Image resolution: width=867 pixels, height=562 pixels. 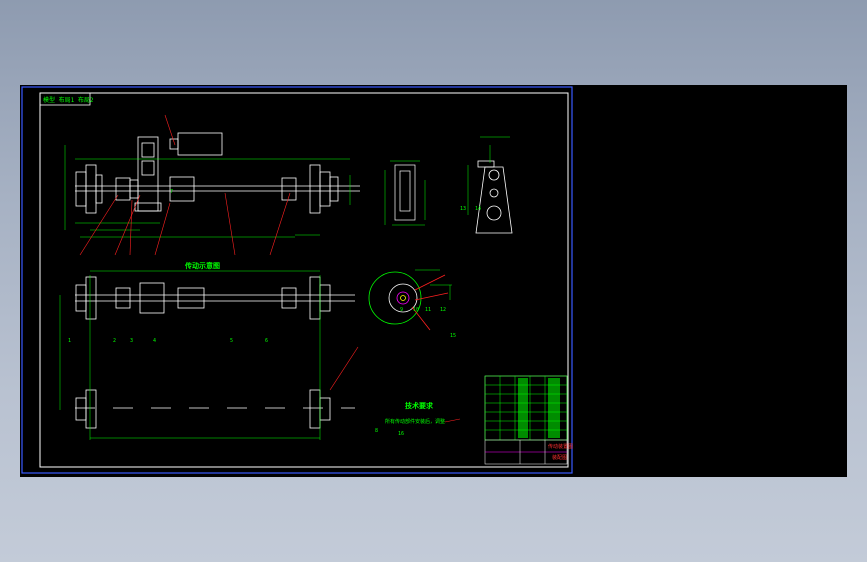 What do you see at coordinates (415, 421) in the screenshot?
I see `tech-requirements-note: 所有传动部件安装后，调整` at bounding box center [415, 421].